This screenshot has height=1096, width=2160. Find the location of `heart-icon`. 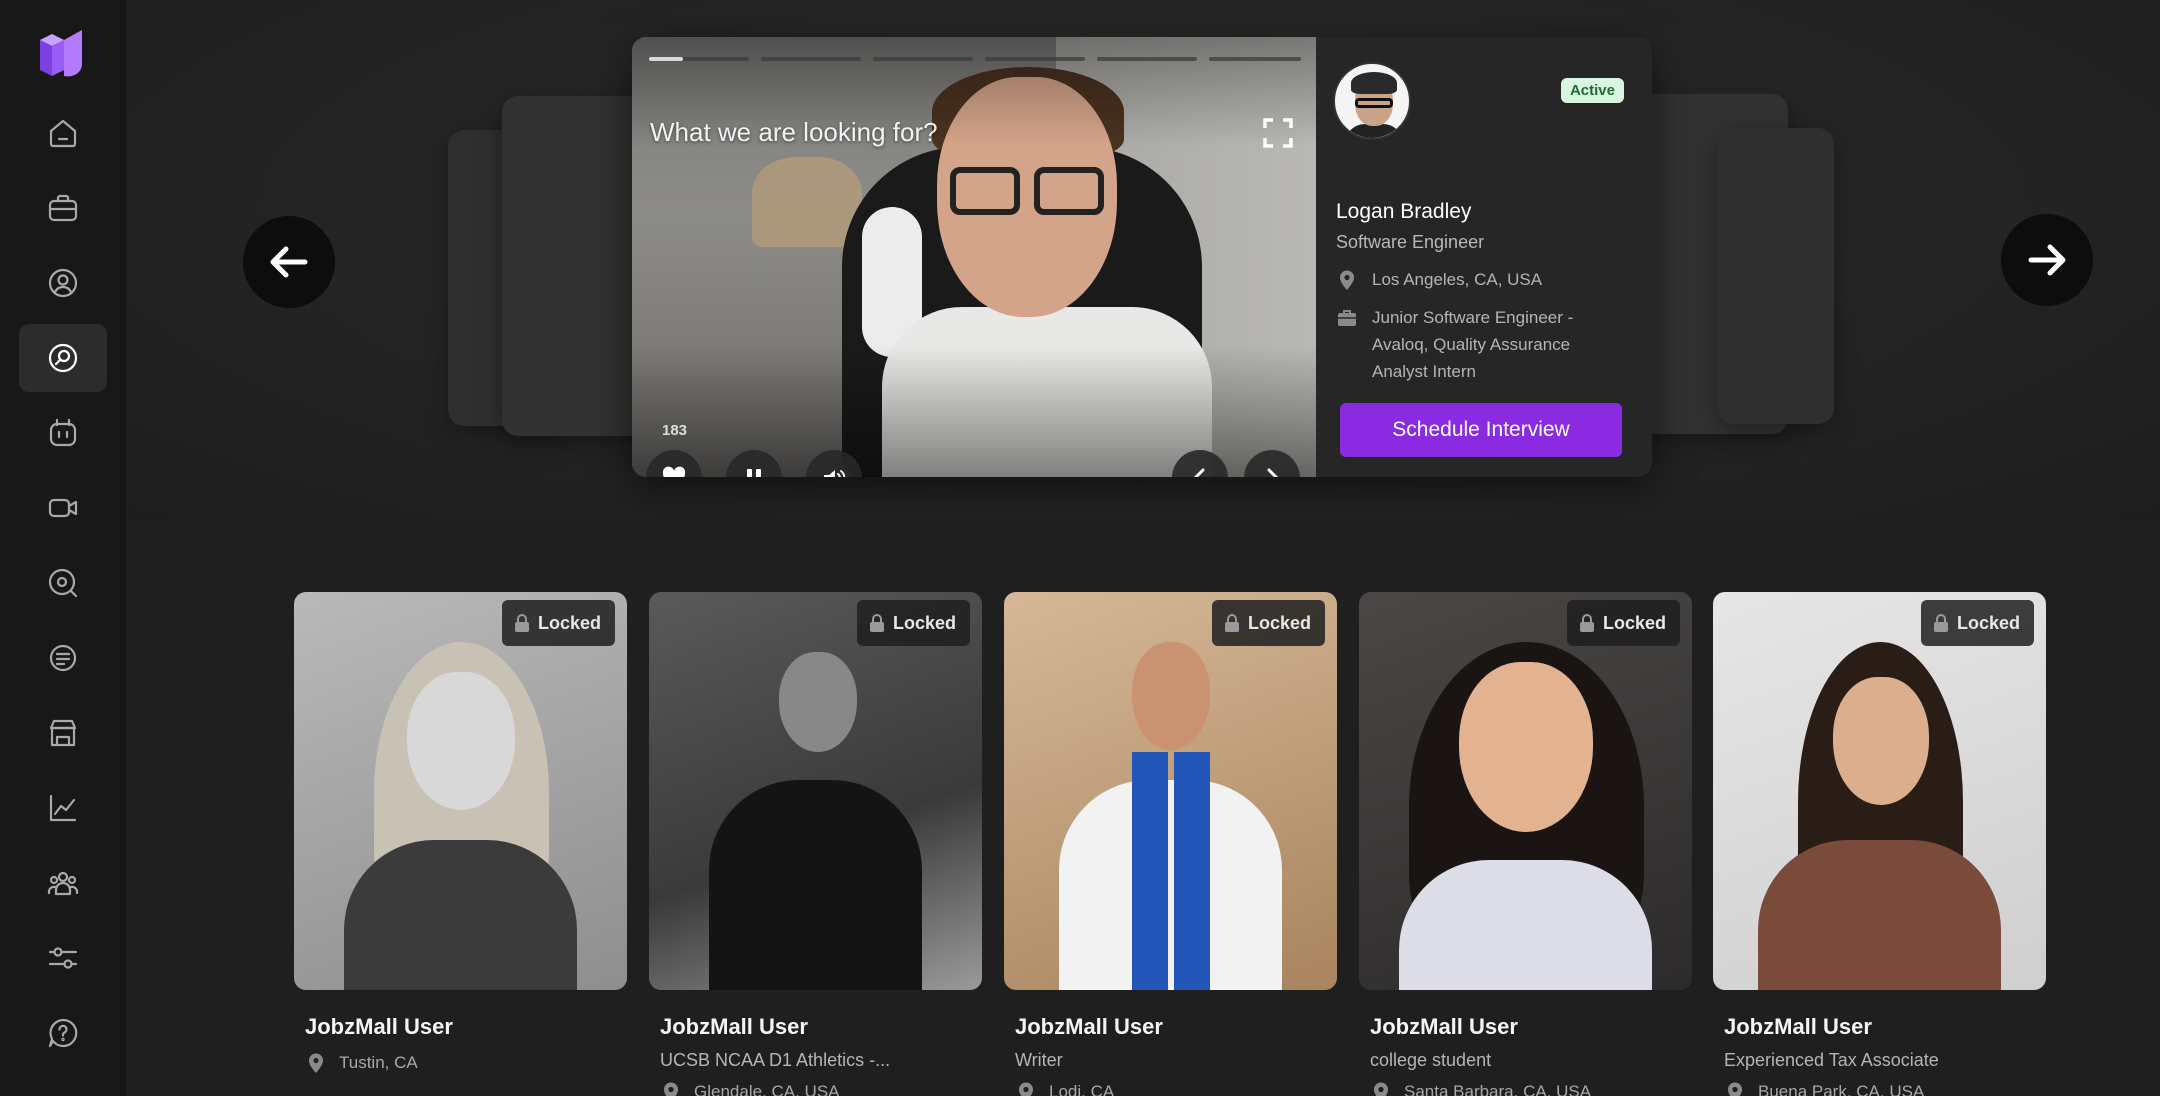

heart-icon is located at coordinates (674, 471).